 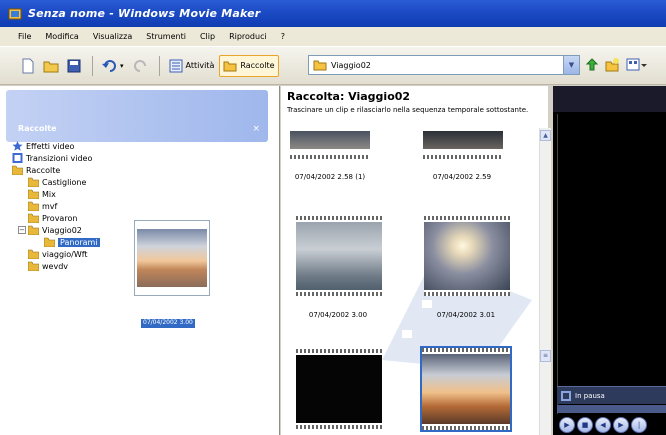 What do you see at coordinates (144, 13) in the screenshot?
I see `window-title: Senza nome - Windows Movie Maker` at bounding box center [144, 13].